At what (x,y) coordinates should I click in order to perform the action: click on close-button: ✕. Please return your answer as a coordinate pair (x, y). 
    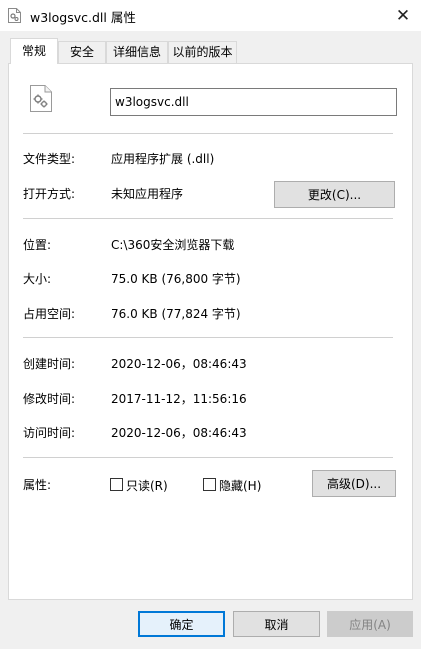
    Looking at the image, I should click on (403, 15).